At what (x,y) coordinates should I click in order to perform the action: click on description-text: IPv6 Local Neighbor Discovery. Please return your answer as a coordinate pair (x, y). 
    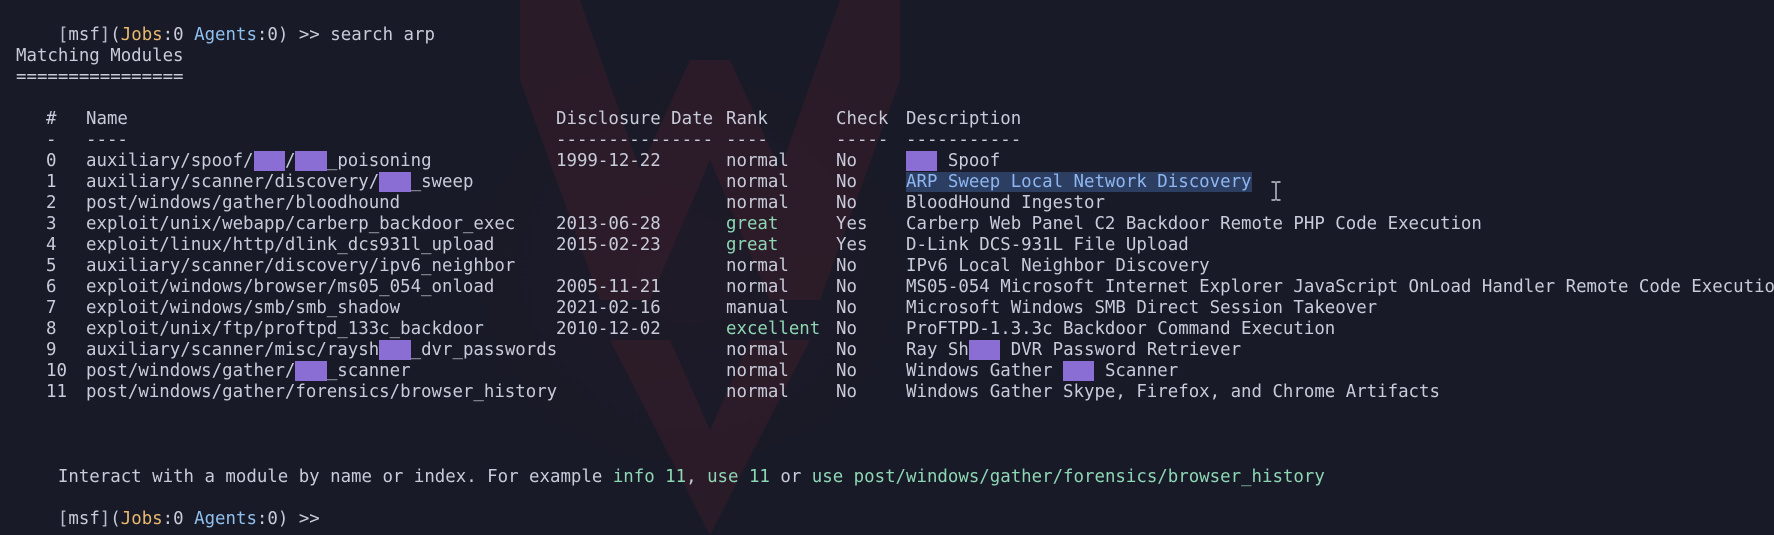
    Looking at the image, I should click on (1058, 266).